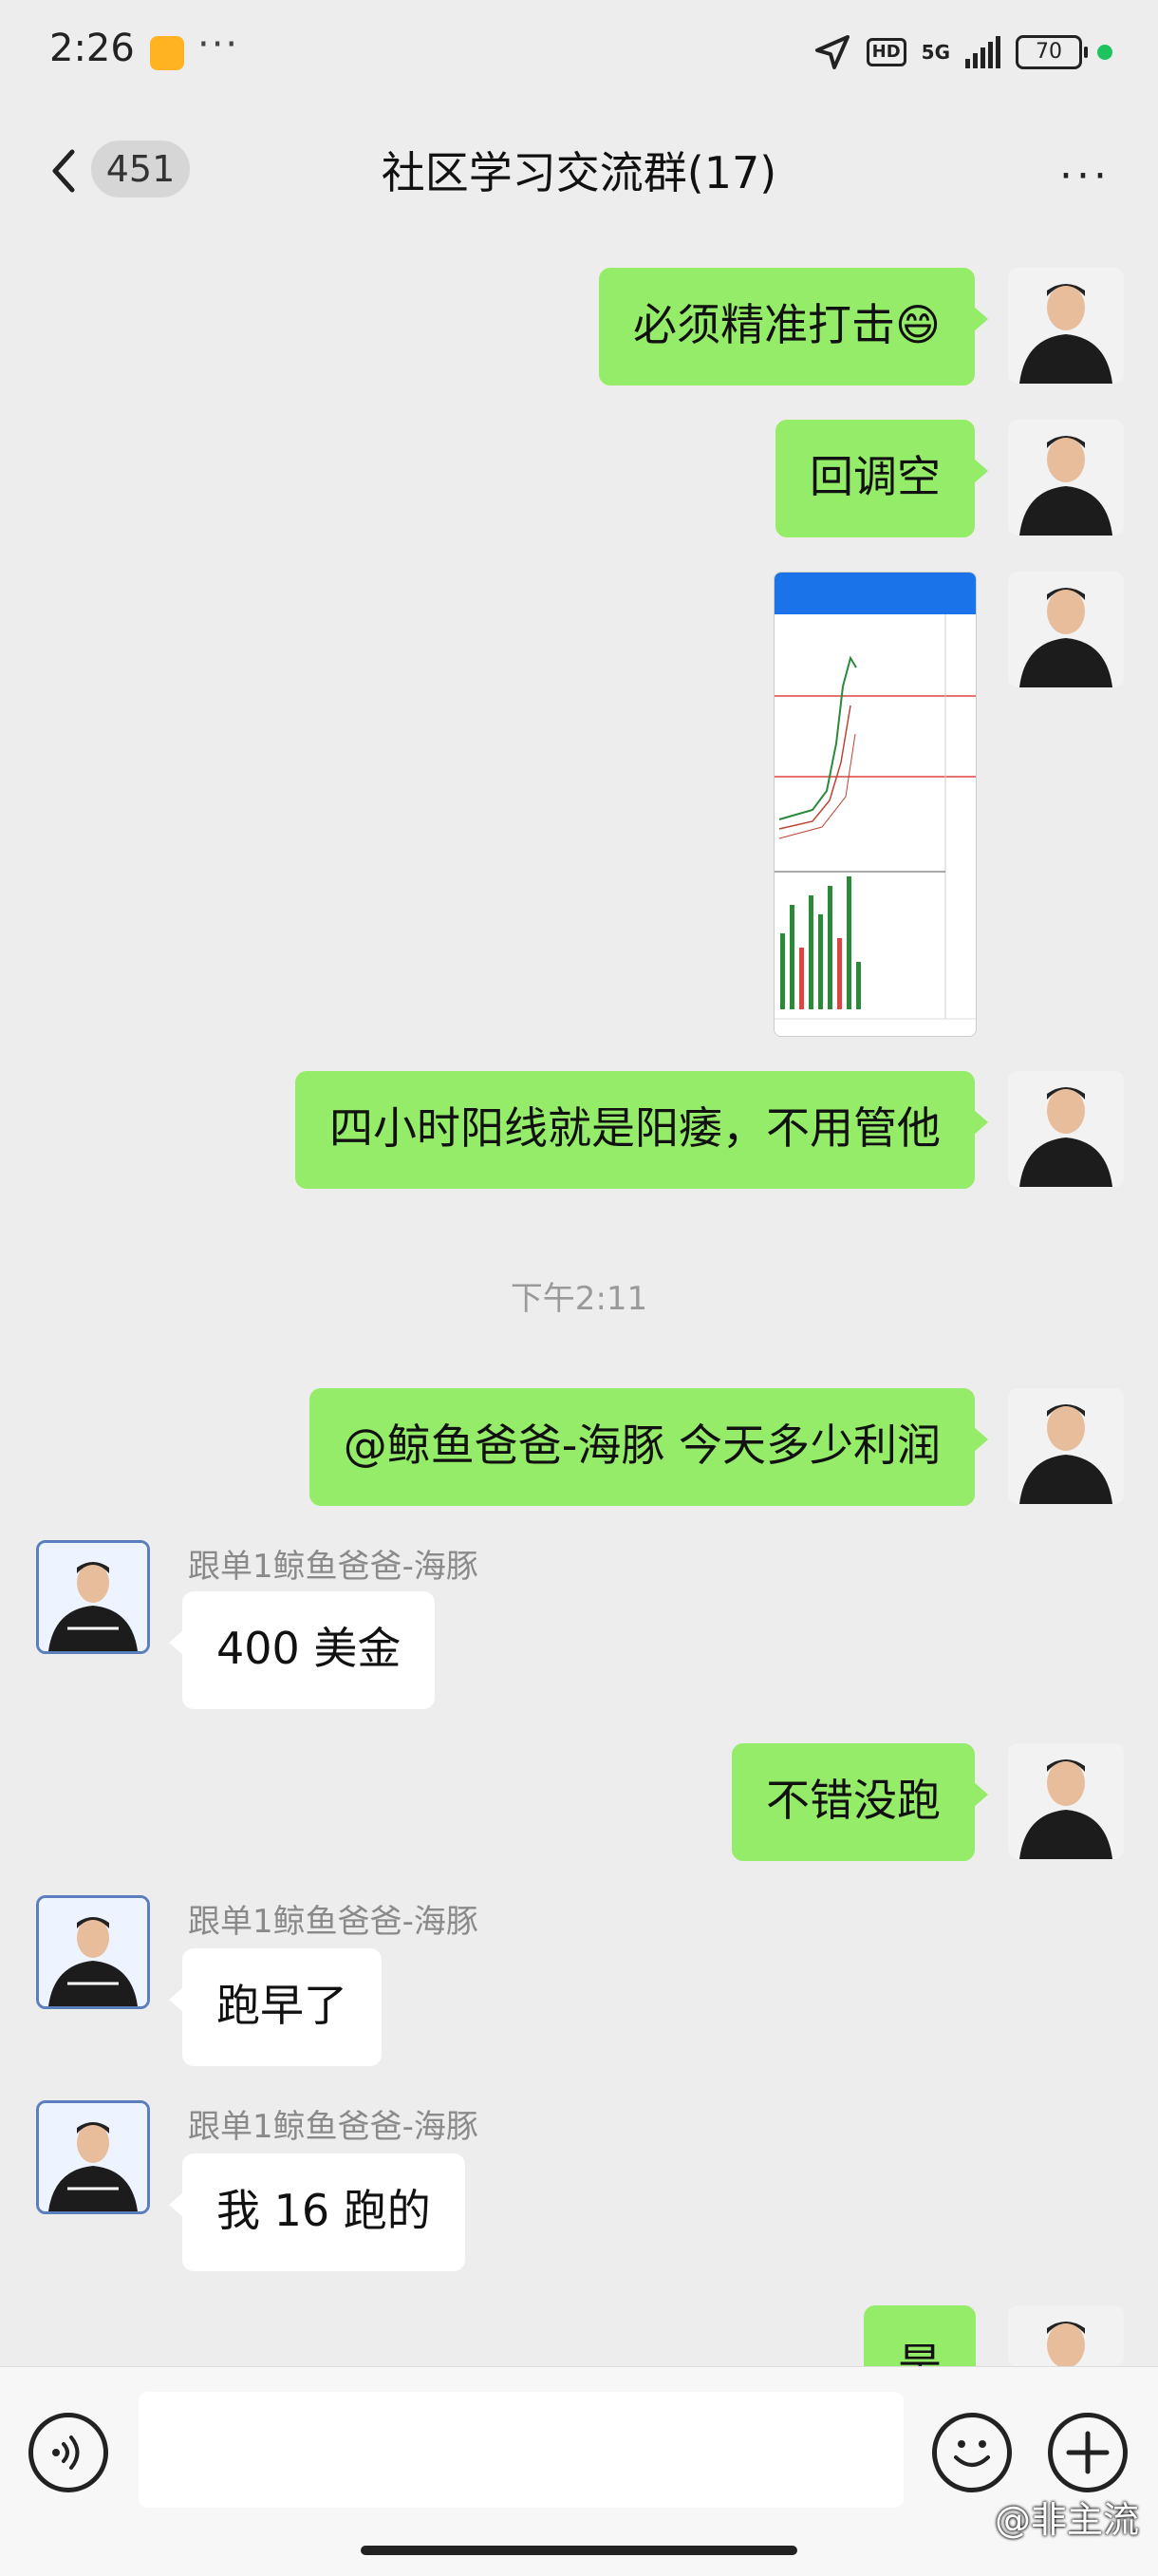  What do you see at coordinates (521, 2450) in the screenshot?
I see `message-input` at bounding box center [521, 2450].